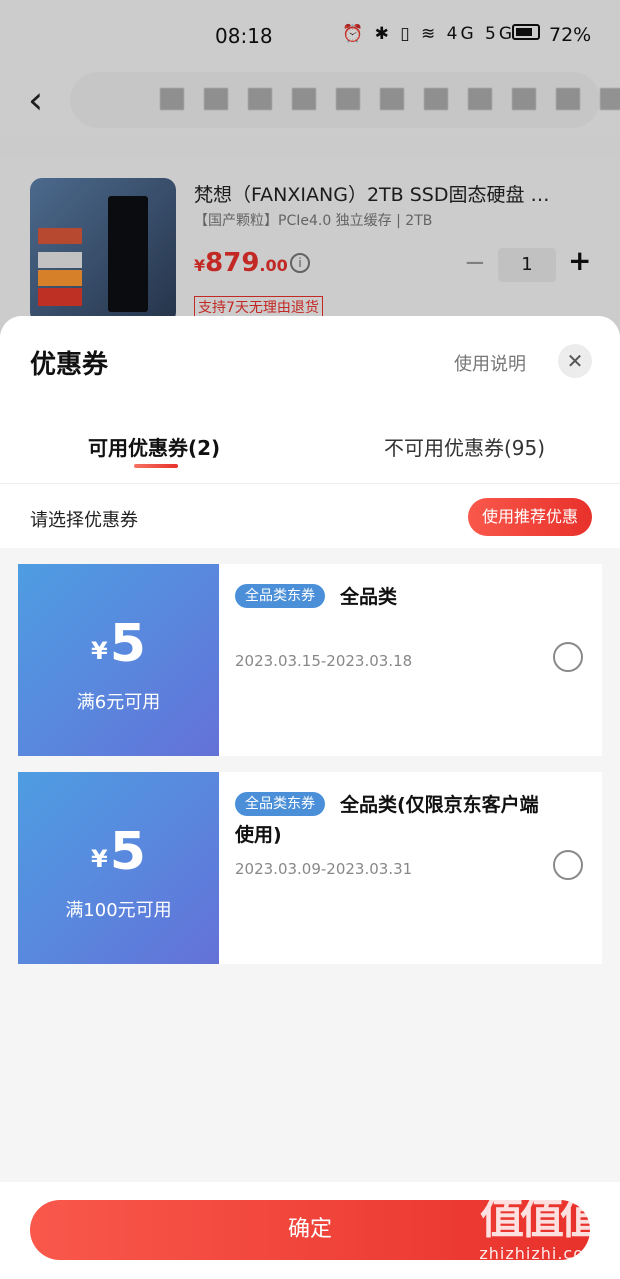 Image resolution: width=620 pixels, height=1279 pixels. I want to click on coupon-name: 全品类, so click(369, 597).